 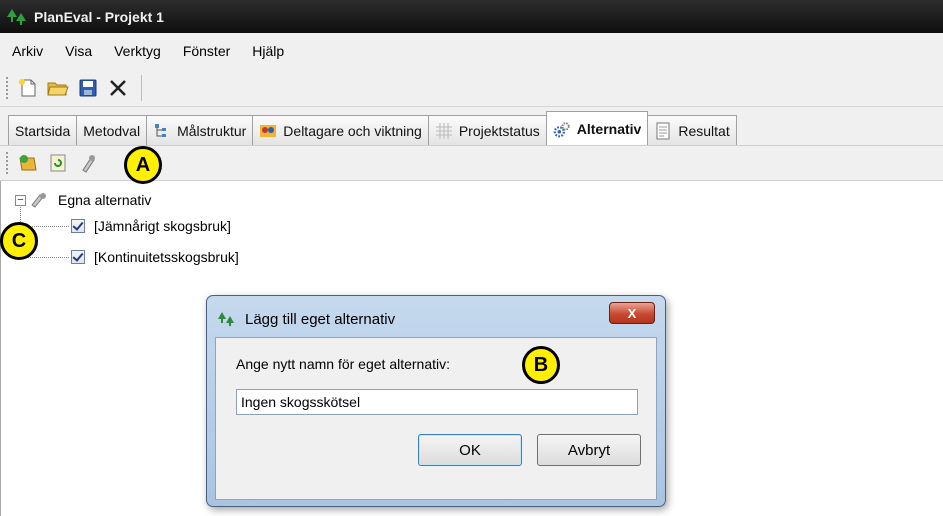 I want to click on new-icon, so click(x=28, y=88).